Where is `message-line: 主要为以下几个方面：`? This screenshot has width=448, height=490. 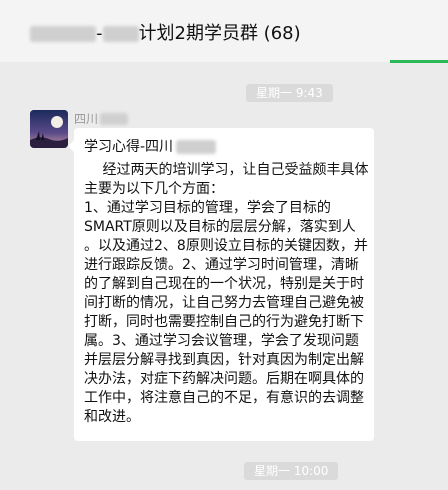 message-line: 主要为以下几个方面： is located at coordinates (154, 189).